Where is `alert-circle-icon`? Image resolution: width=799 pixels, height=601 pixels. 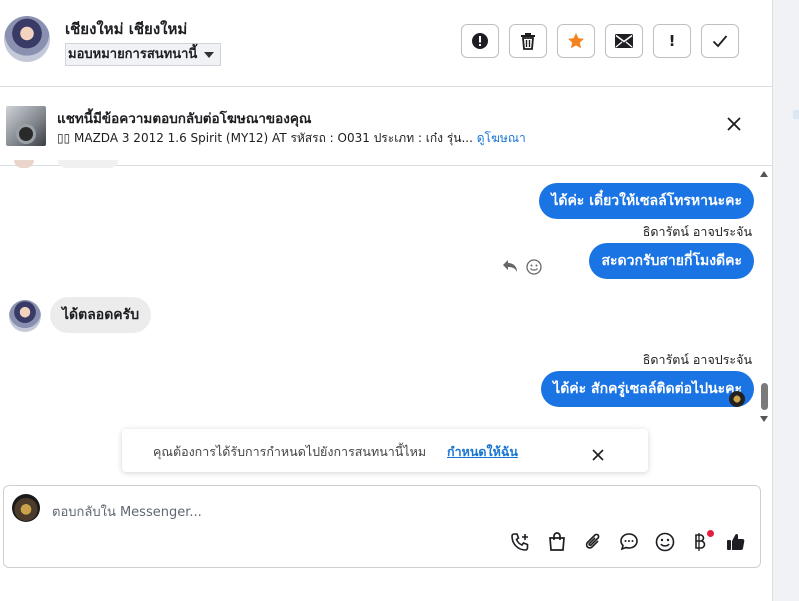 alert-circle-icon is located at coordinates (480, 41).